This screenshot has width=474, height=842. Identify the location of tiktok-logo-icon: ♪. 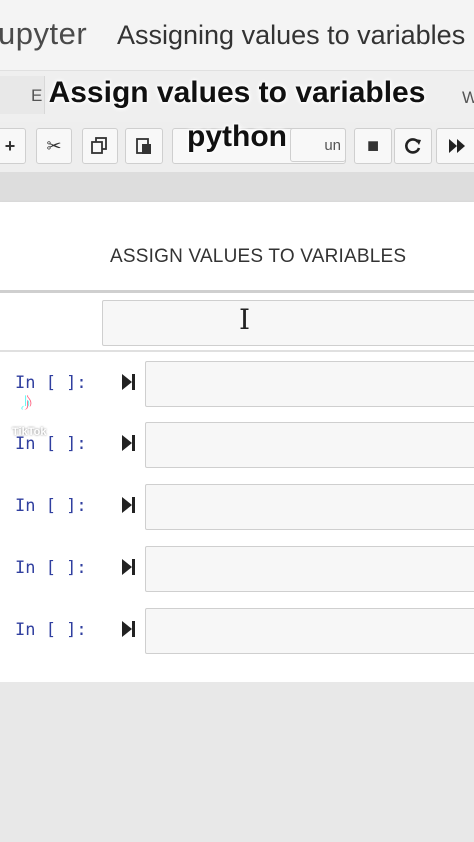
(26, 401).